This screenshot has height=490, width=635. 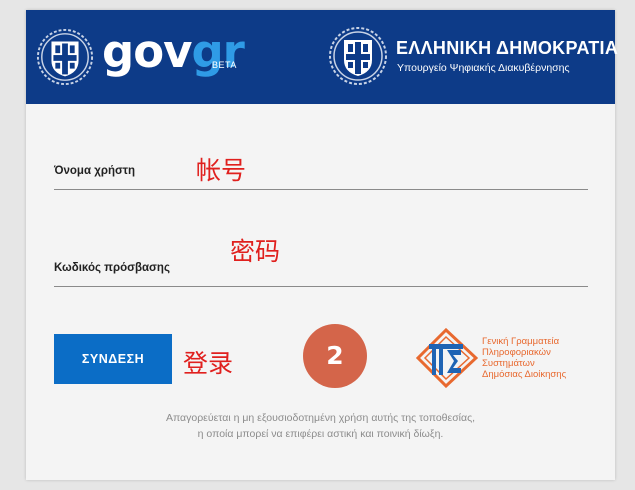 What do you see at coordinates (321, 178) in the screenshot?
I see `username-input` at bounding box center [321, 178].